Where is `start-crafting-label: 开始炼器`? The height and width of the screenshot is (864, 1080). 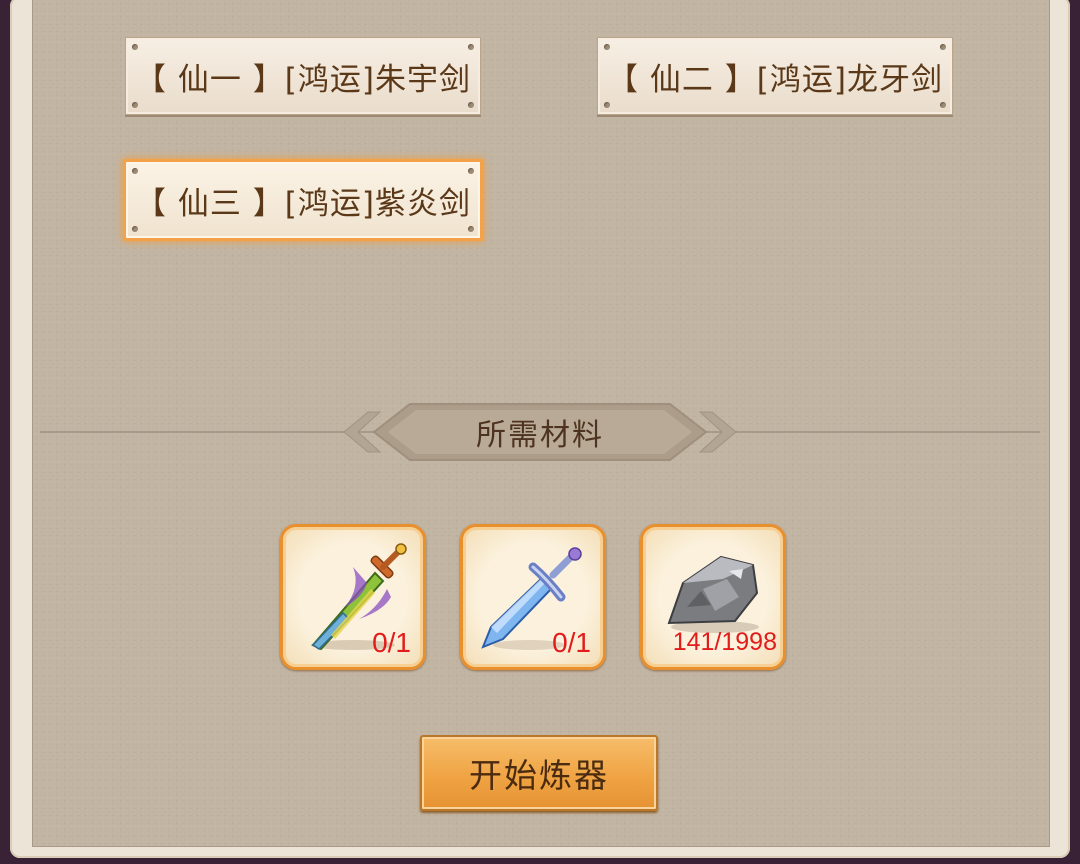
start-crafting-label: 开始炼器 is located at coordinates (539, 775).